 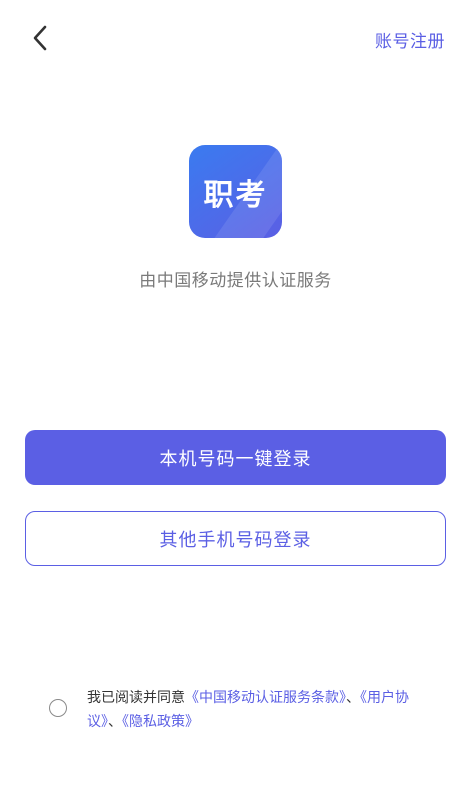 I want to click on agreement-prefix: 我已阅读并同意, so click(x=136, y=698).